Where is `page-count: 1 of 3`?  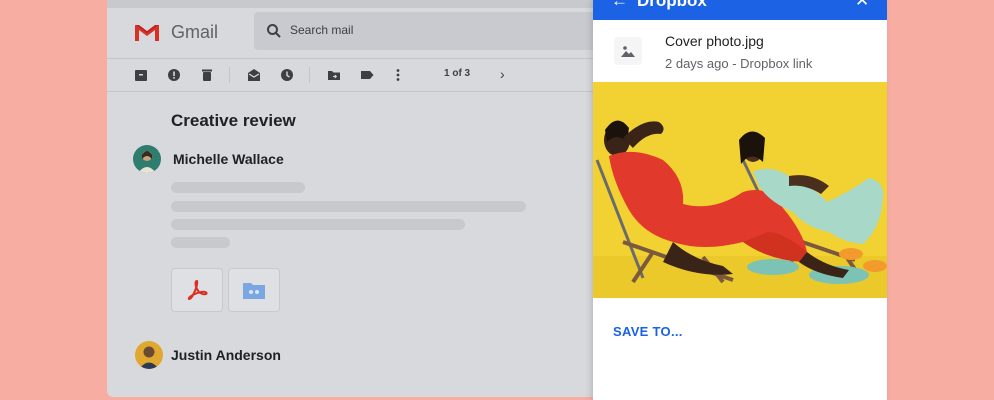
page-count: 1 of 3 is located at coordinates (457, 73).